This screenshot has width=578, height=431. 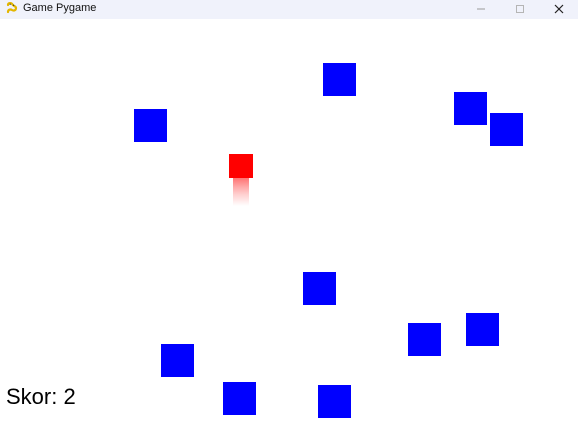 What do you see at coordinates (41, 396) in the screenshot?
I see `score-label: Skor: 2` at bounding box center [41, 396].